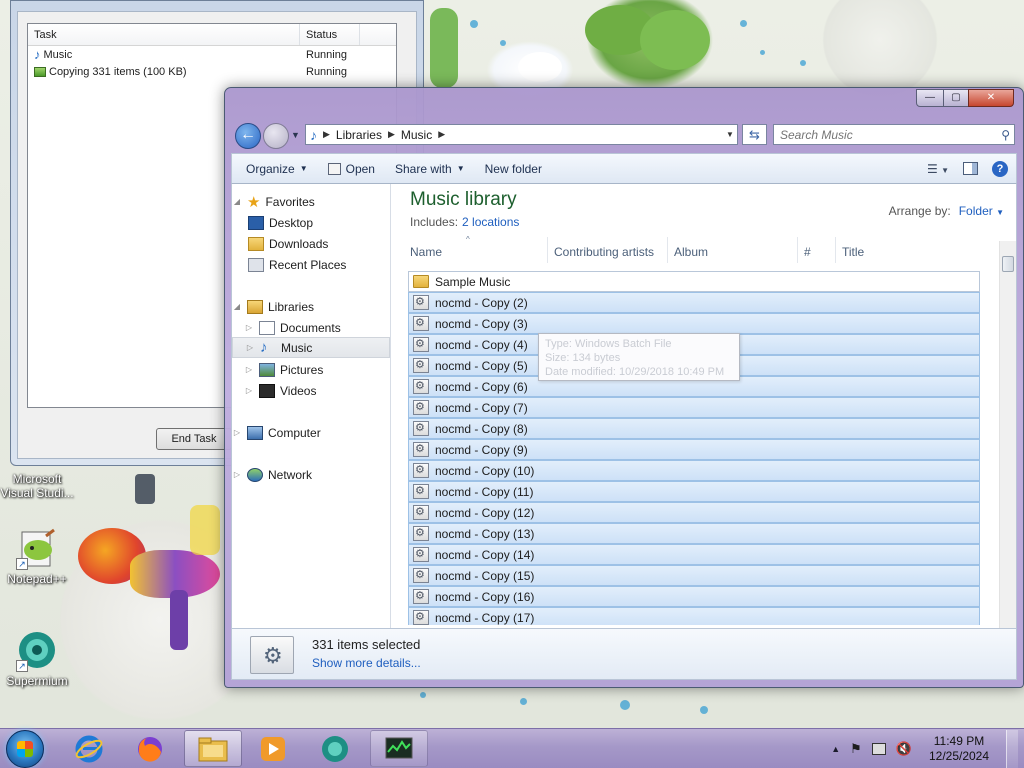 This screenshot has width=1024, height=768. What do you see at coordinates (733, 250) in the screenshot?
I see `column-header-album: Album` at bounding box center [733, 250].